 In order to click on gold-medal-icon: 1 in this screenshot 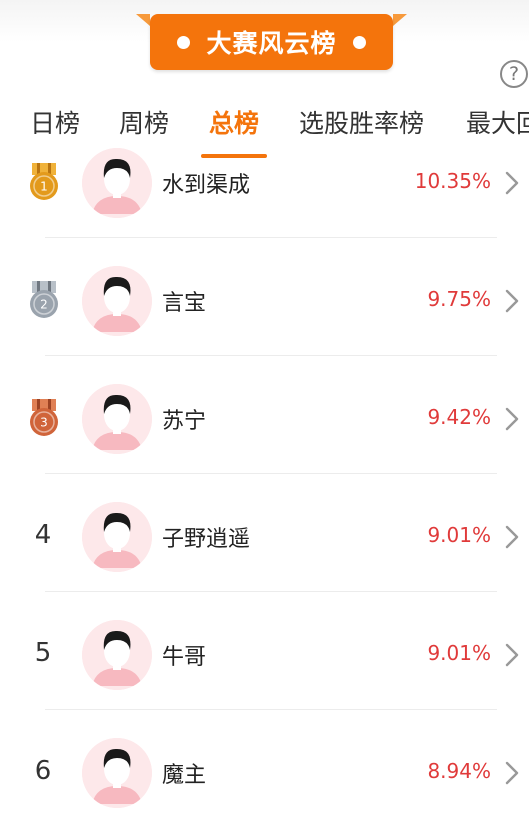, I will do `click(44, 182)`.